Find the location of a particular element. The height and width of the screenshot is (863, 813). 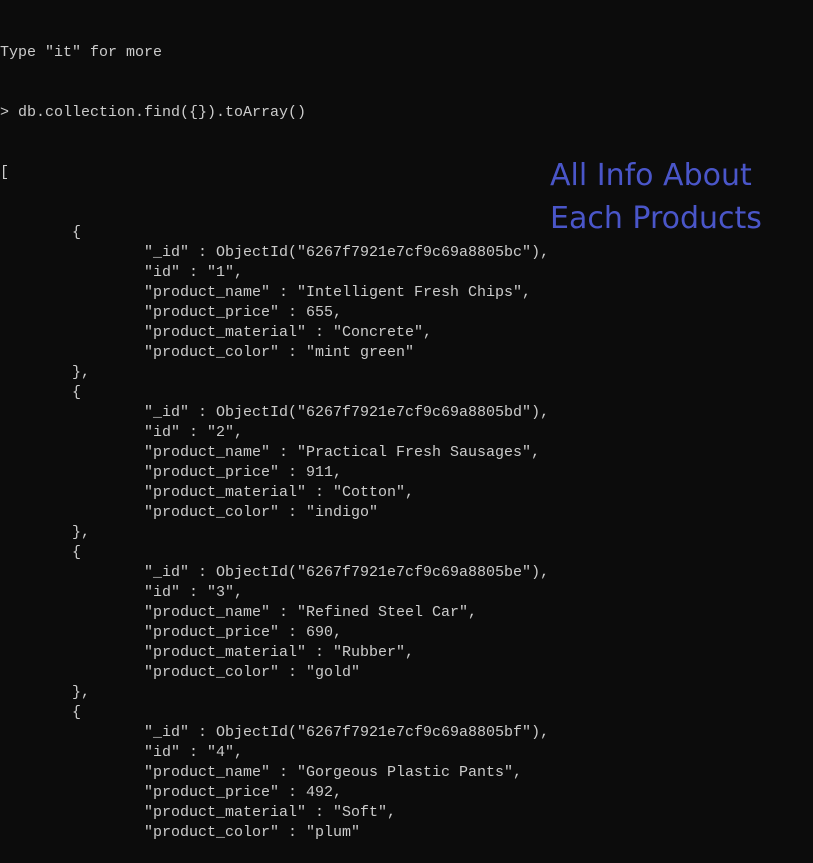

field-product-price: "product_price" : 655, is located at coordinates (243, 312).